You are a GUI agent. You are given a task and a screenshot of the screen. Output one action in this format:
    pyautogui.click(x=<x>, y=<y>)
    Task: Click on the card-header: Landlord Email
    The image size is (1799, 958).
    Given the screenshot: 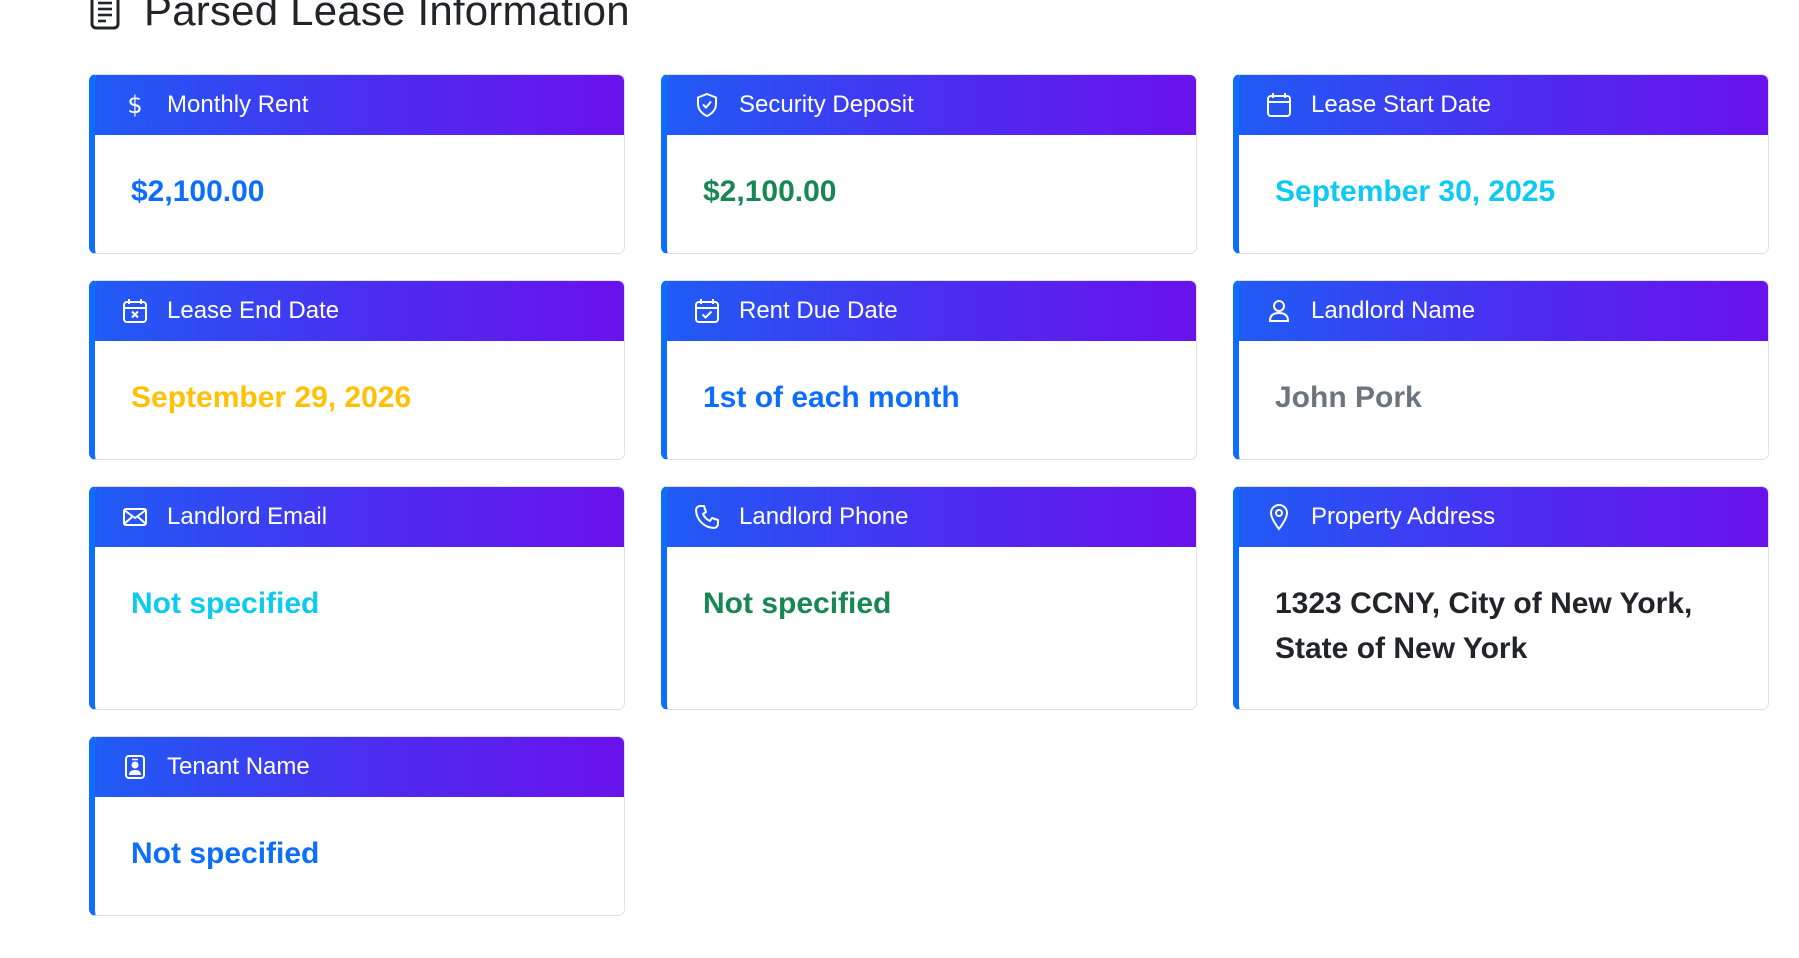 What is the action you would take?
    pyautogui.click(x=359, y=517)
    